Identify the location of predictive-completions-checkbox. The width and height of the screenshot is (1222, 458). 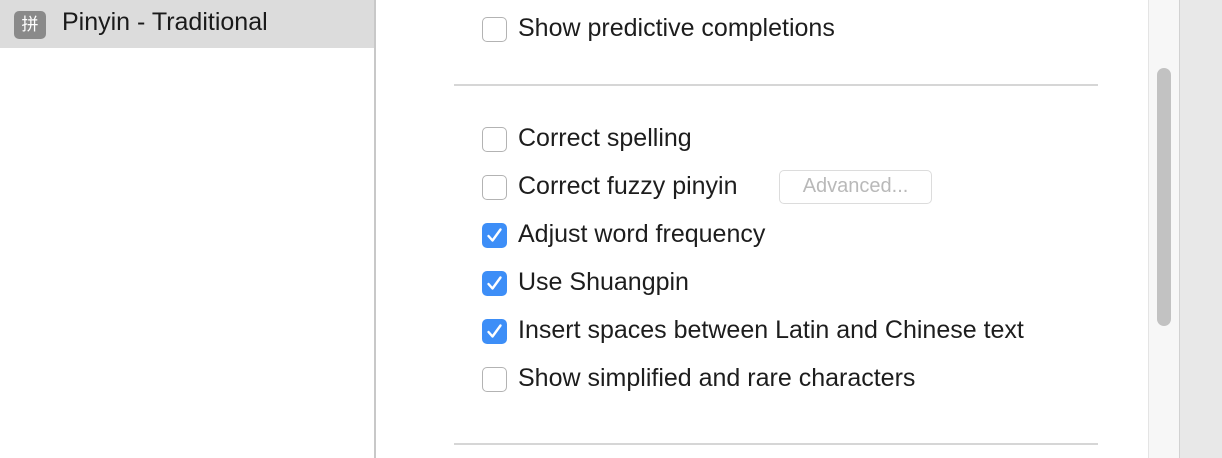
(494, 29).